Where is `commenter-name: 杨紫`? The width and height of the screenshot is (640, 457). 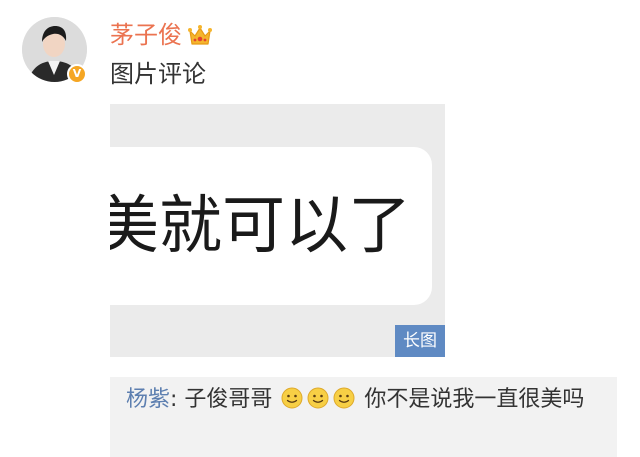 commenter-name: 杨紫 is located at coordinates (148, 399).